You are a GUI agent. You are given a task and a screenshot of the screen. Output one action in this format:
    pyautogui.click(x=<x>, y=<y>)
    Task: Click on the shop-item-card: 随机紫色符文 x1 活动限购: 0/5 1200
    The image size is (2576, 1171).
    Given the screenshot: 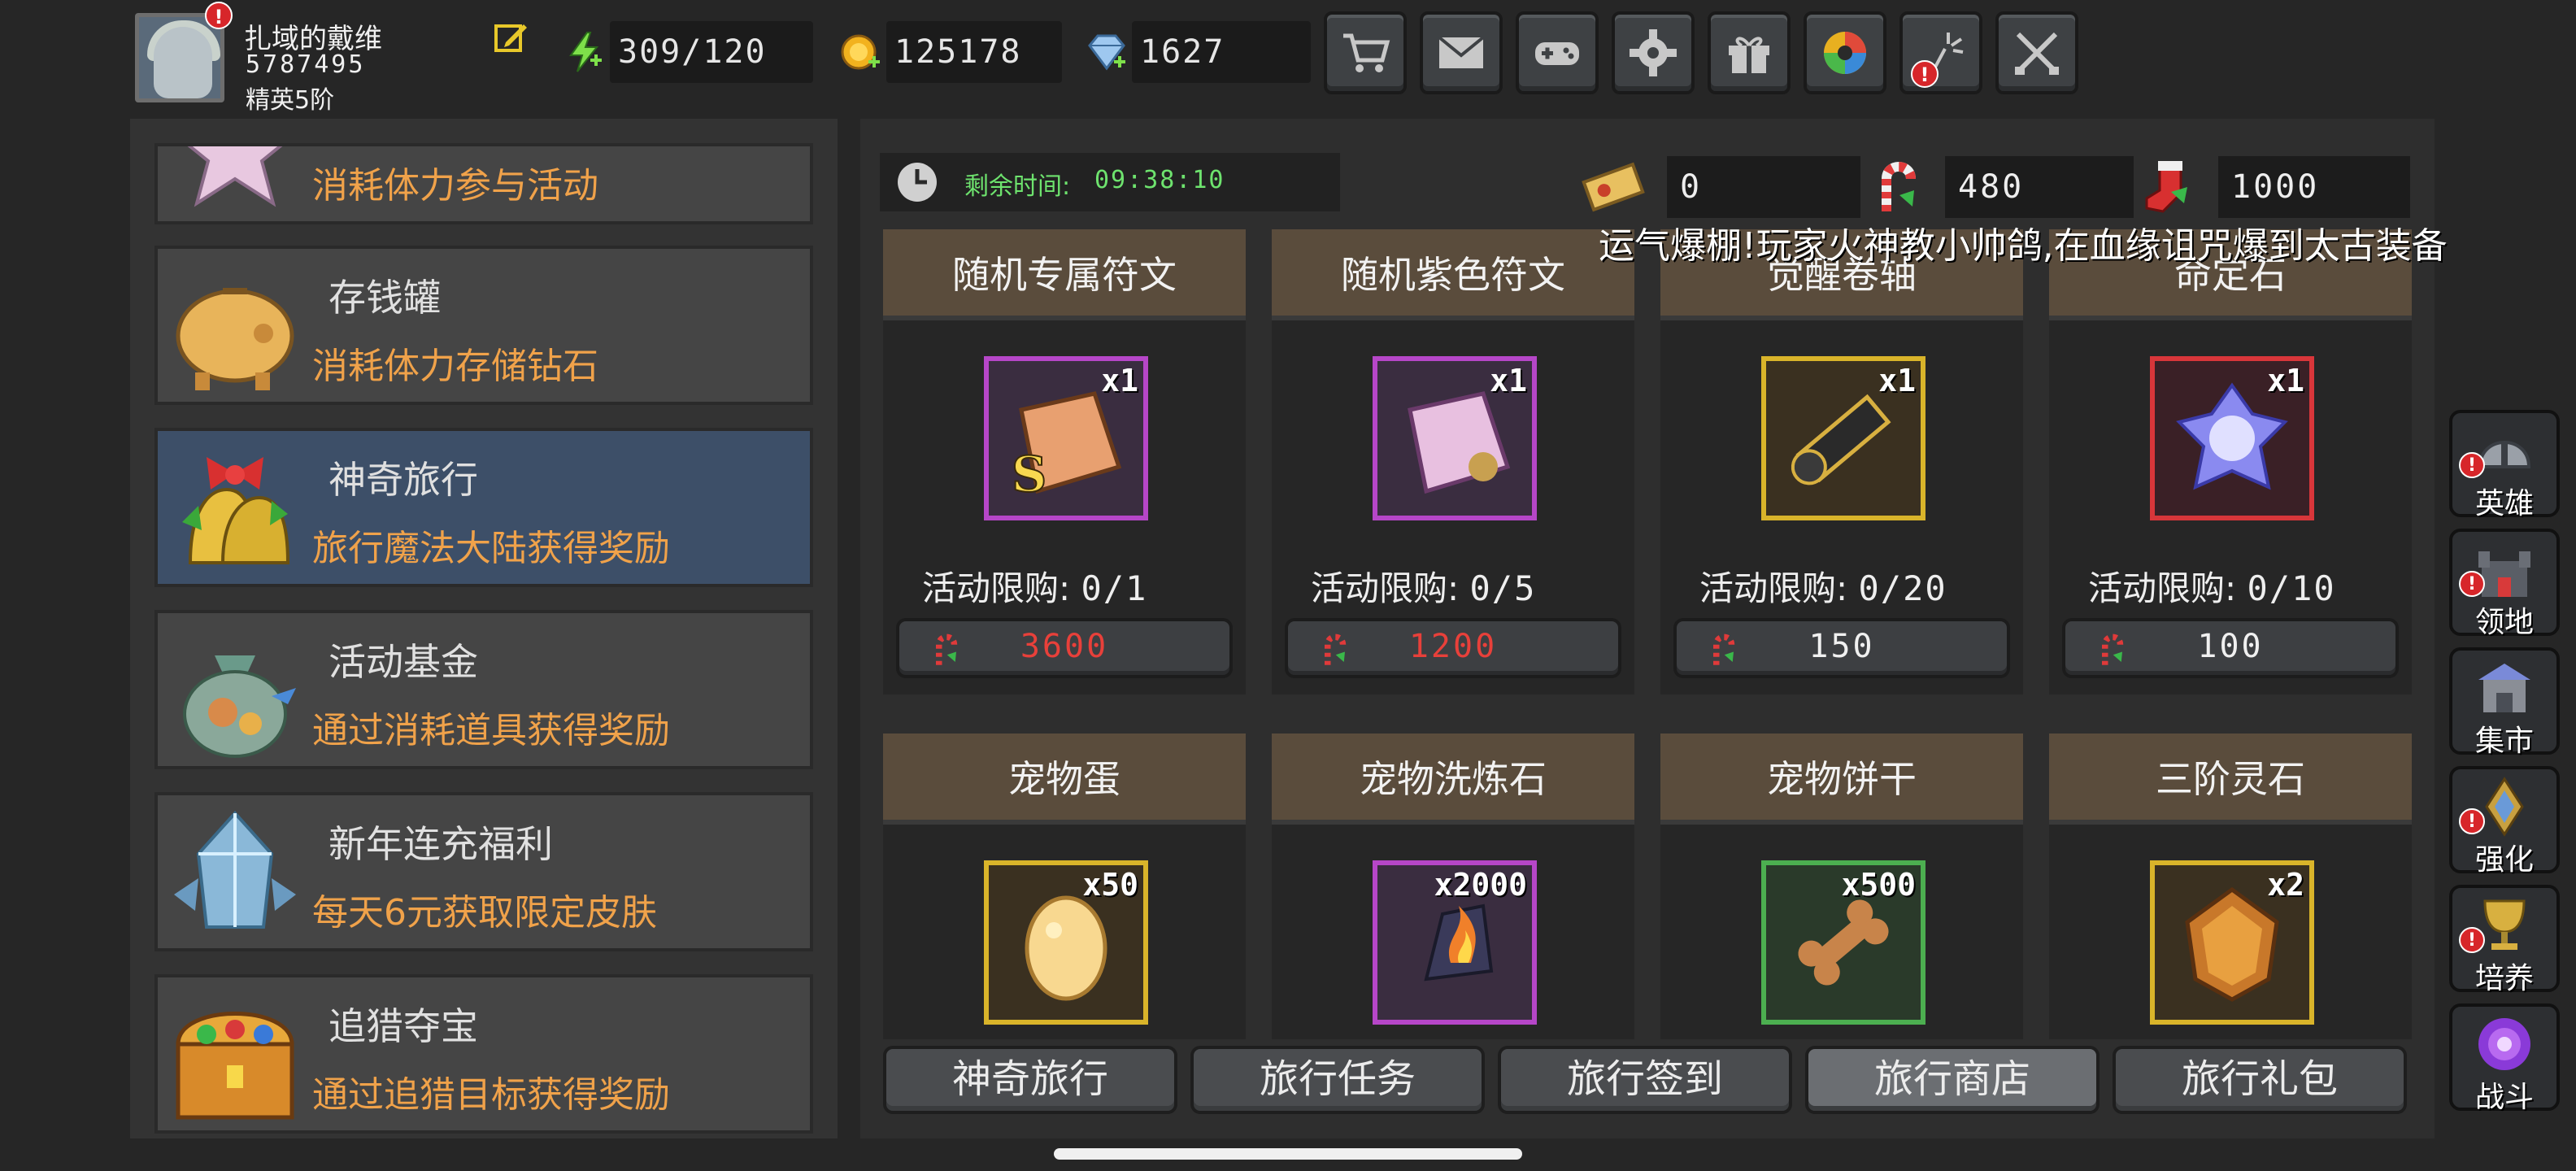 What is the action you would take?
    pyautogui.click(x=1453, y=461)
    